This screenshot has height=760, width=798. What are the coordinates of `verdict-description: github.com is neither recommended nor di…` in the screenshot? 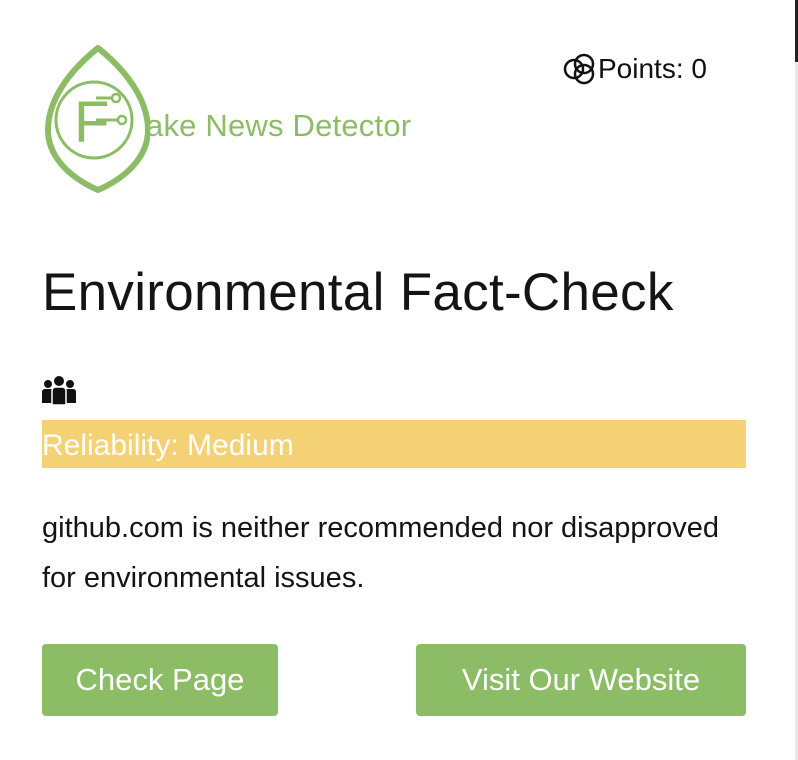 It's located at (381, 553).